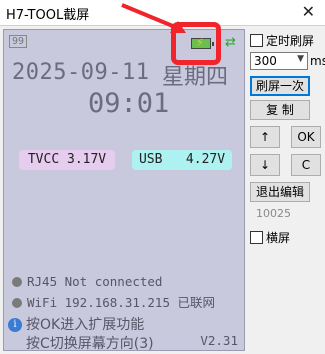  I want to click on title-bar: H7-TOOL截屏 ✕, so click(162, 13).